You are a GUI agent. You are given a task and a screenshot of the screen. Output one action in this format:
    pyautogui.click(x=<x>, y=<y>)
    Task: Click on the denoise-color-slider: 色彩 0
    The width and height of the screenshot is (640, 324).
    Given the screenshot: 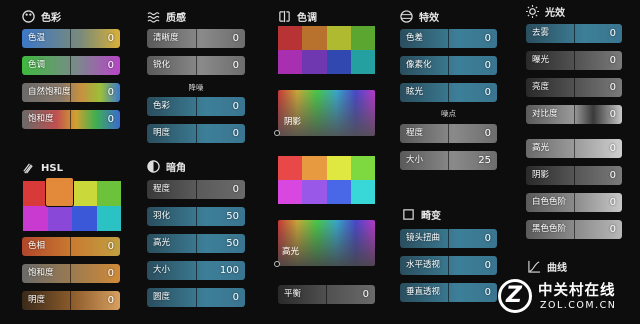 What is the action you would take?
    pyautogui.click(x=196, y=106)
    